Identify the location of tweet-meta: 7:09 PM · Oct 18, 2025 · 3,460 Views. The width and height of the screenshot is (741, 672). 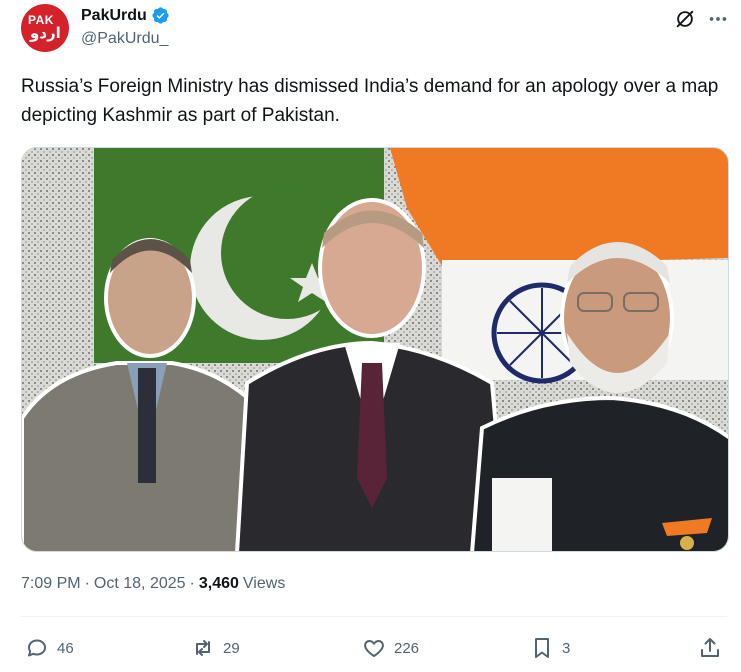
(153, 584).